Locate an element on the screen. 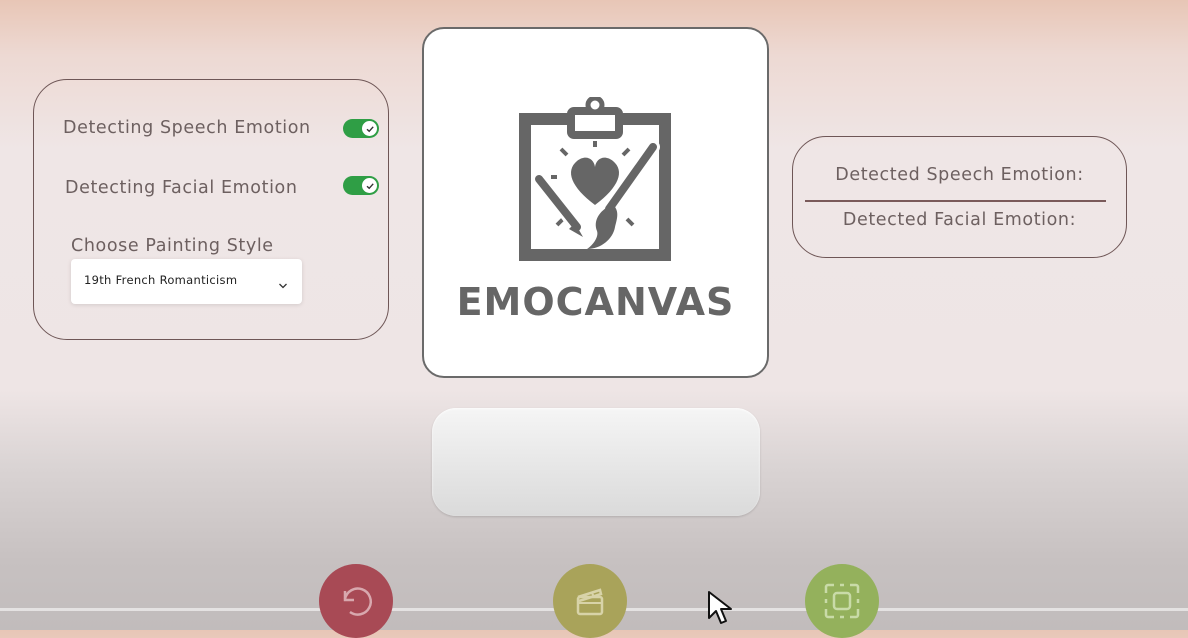  chevron-down-icon is located at coordinates (283, 284).